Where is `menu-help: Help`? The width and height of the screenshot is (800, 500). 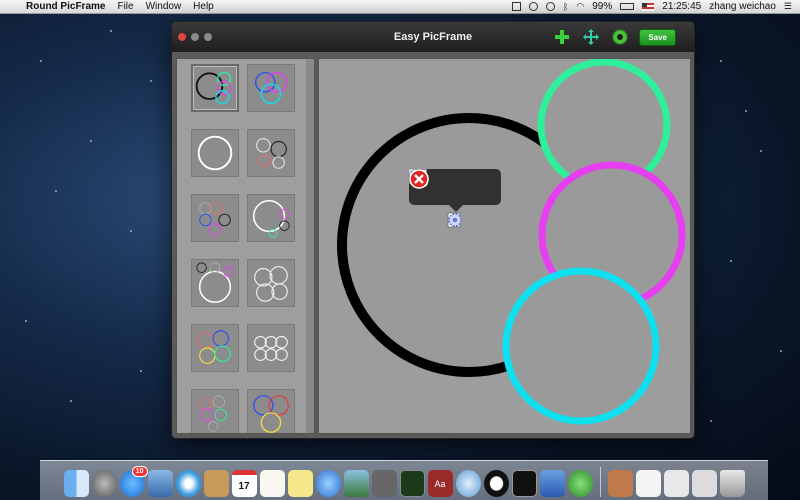 menu-help: Help is located at coordinates (203, 6).